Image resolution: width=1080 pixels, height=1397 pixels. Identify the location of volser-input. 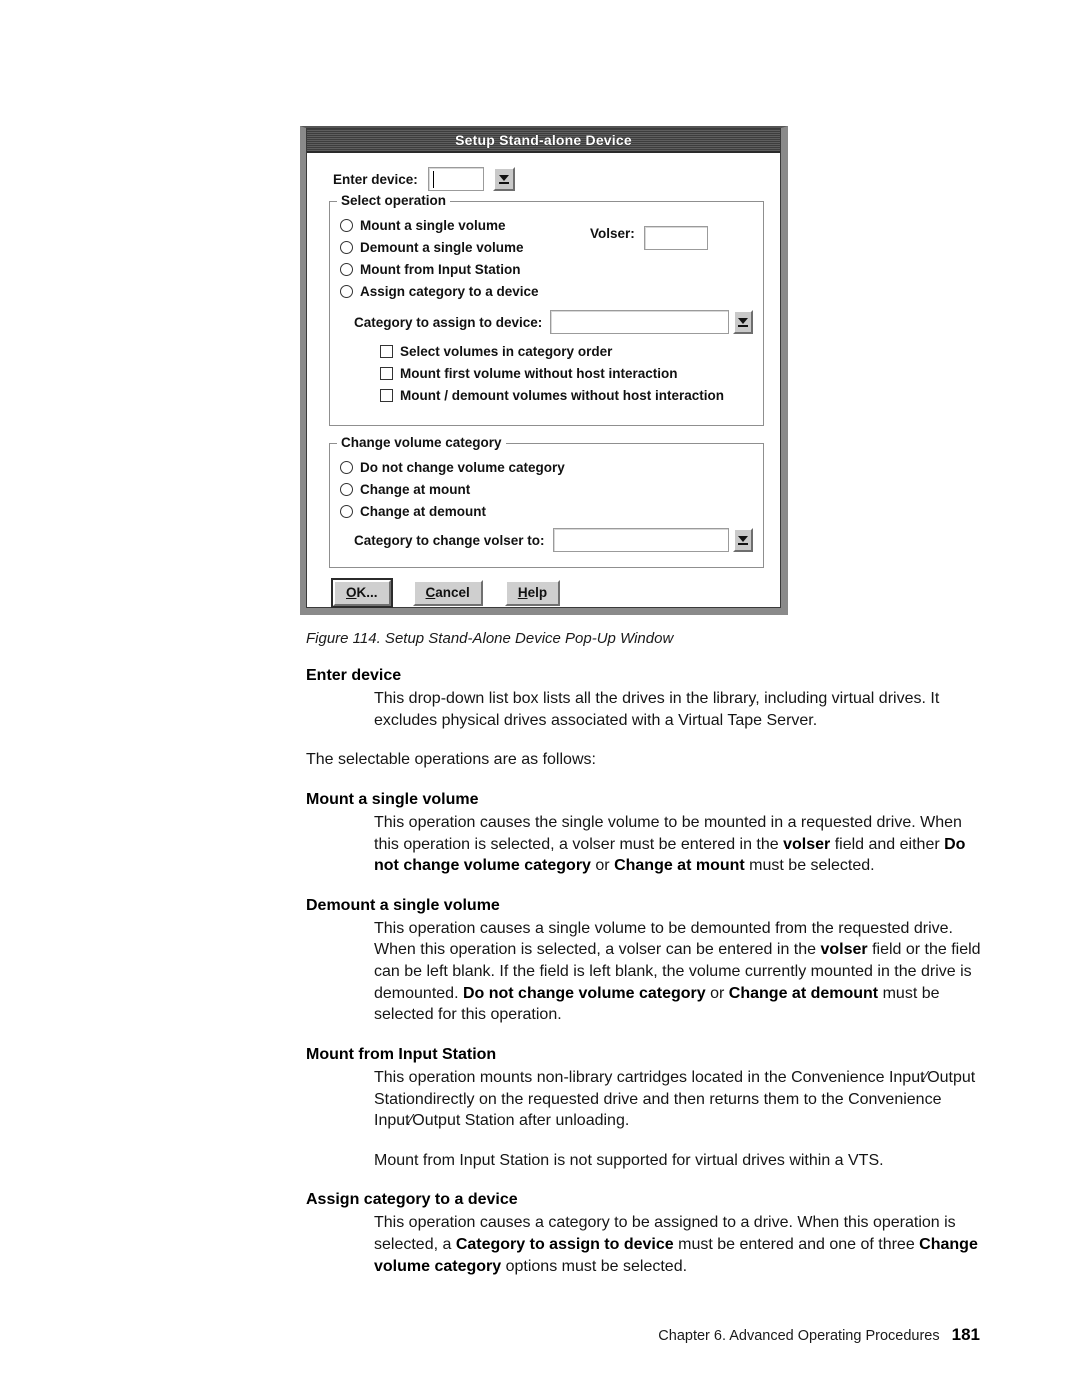
(675, 238).